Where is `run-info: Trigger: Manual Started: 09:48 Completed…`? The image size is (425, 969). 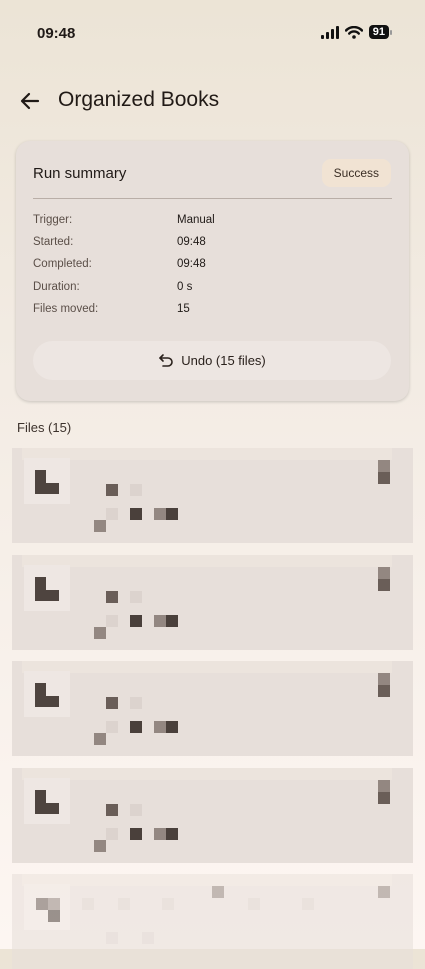 run-info: Trigger: Manual Started: 09:48 Completed… is located at coordinates (213, 264).